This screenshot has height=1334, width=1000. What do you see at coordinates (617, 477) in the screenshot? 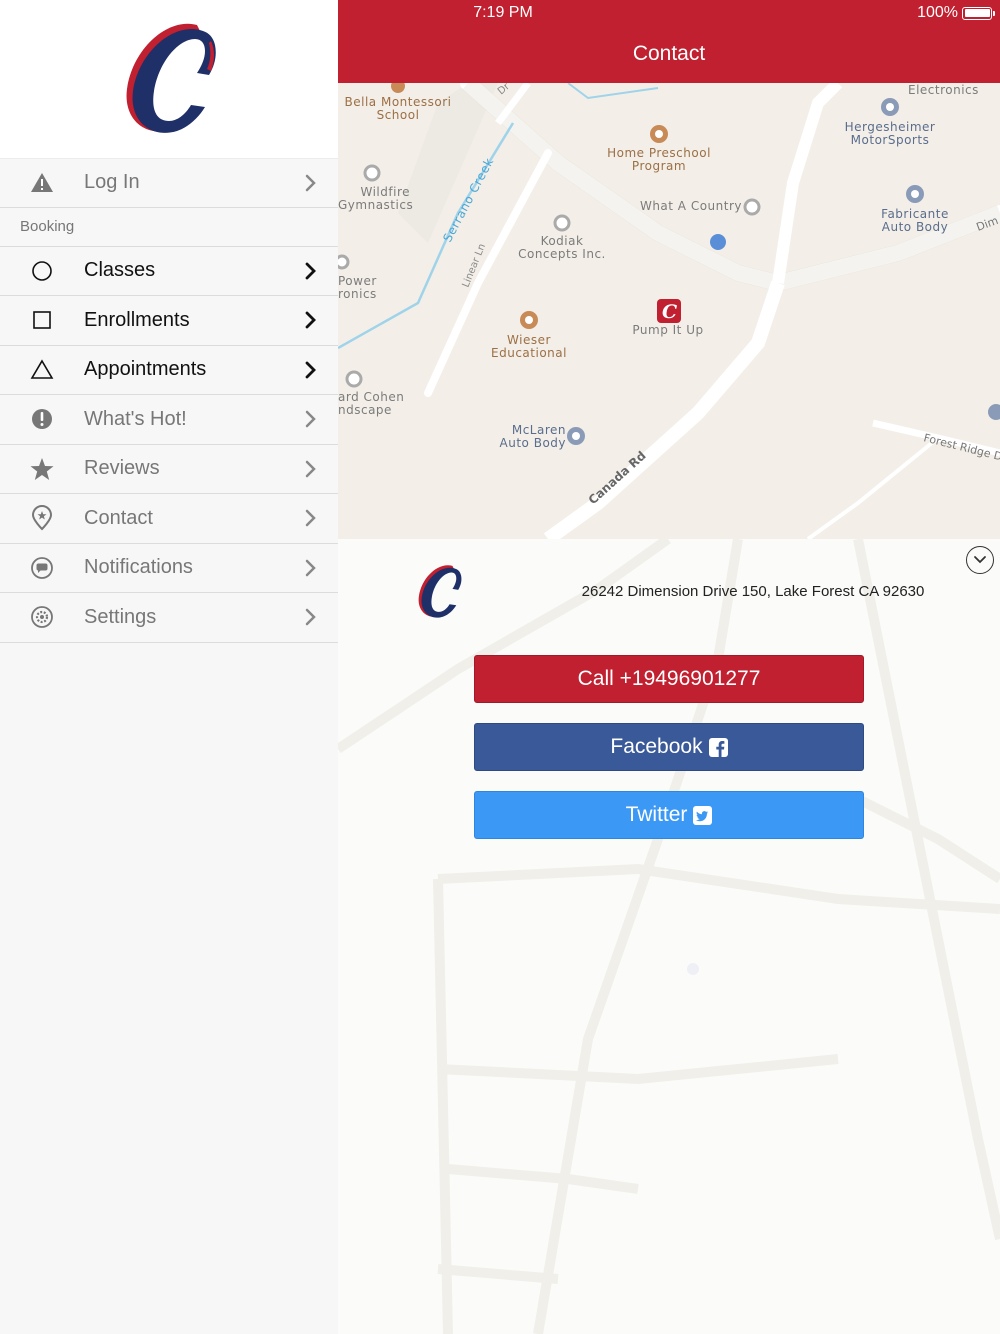
I see `svg-text: Canada Rd` at bounding box center [617, 477].